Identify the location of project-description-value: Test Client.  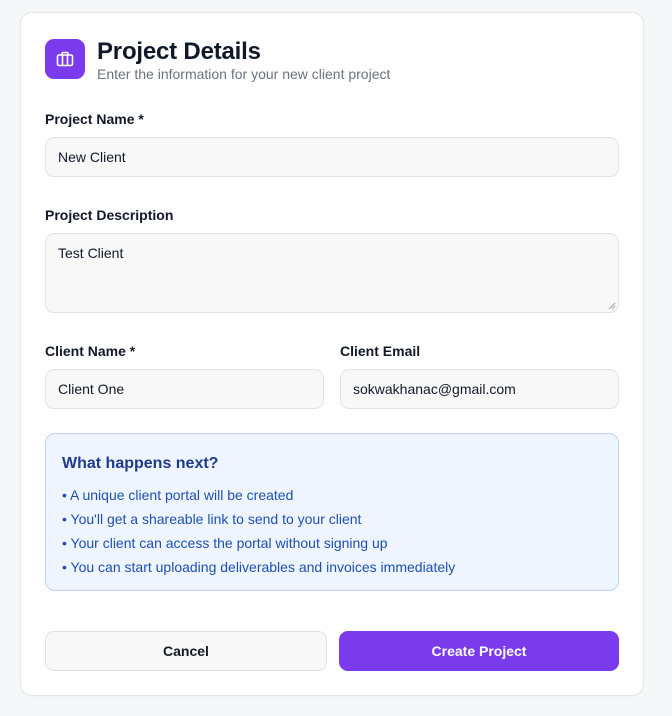
(91, 253).